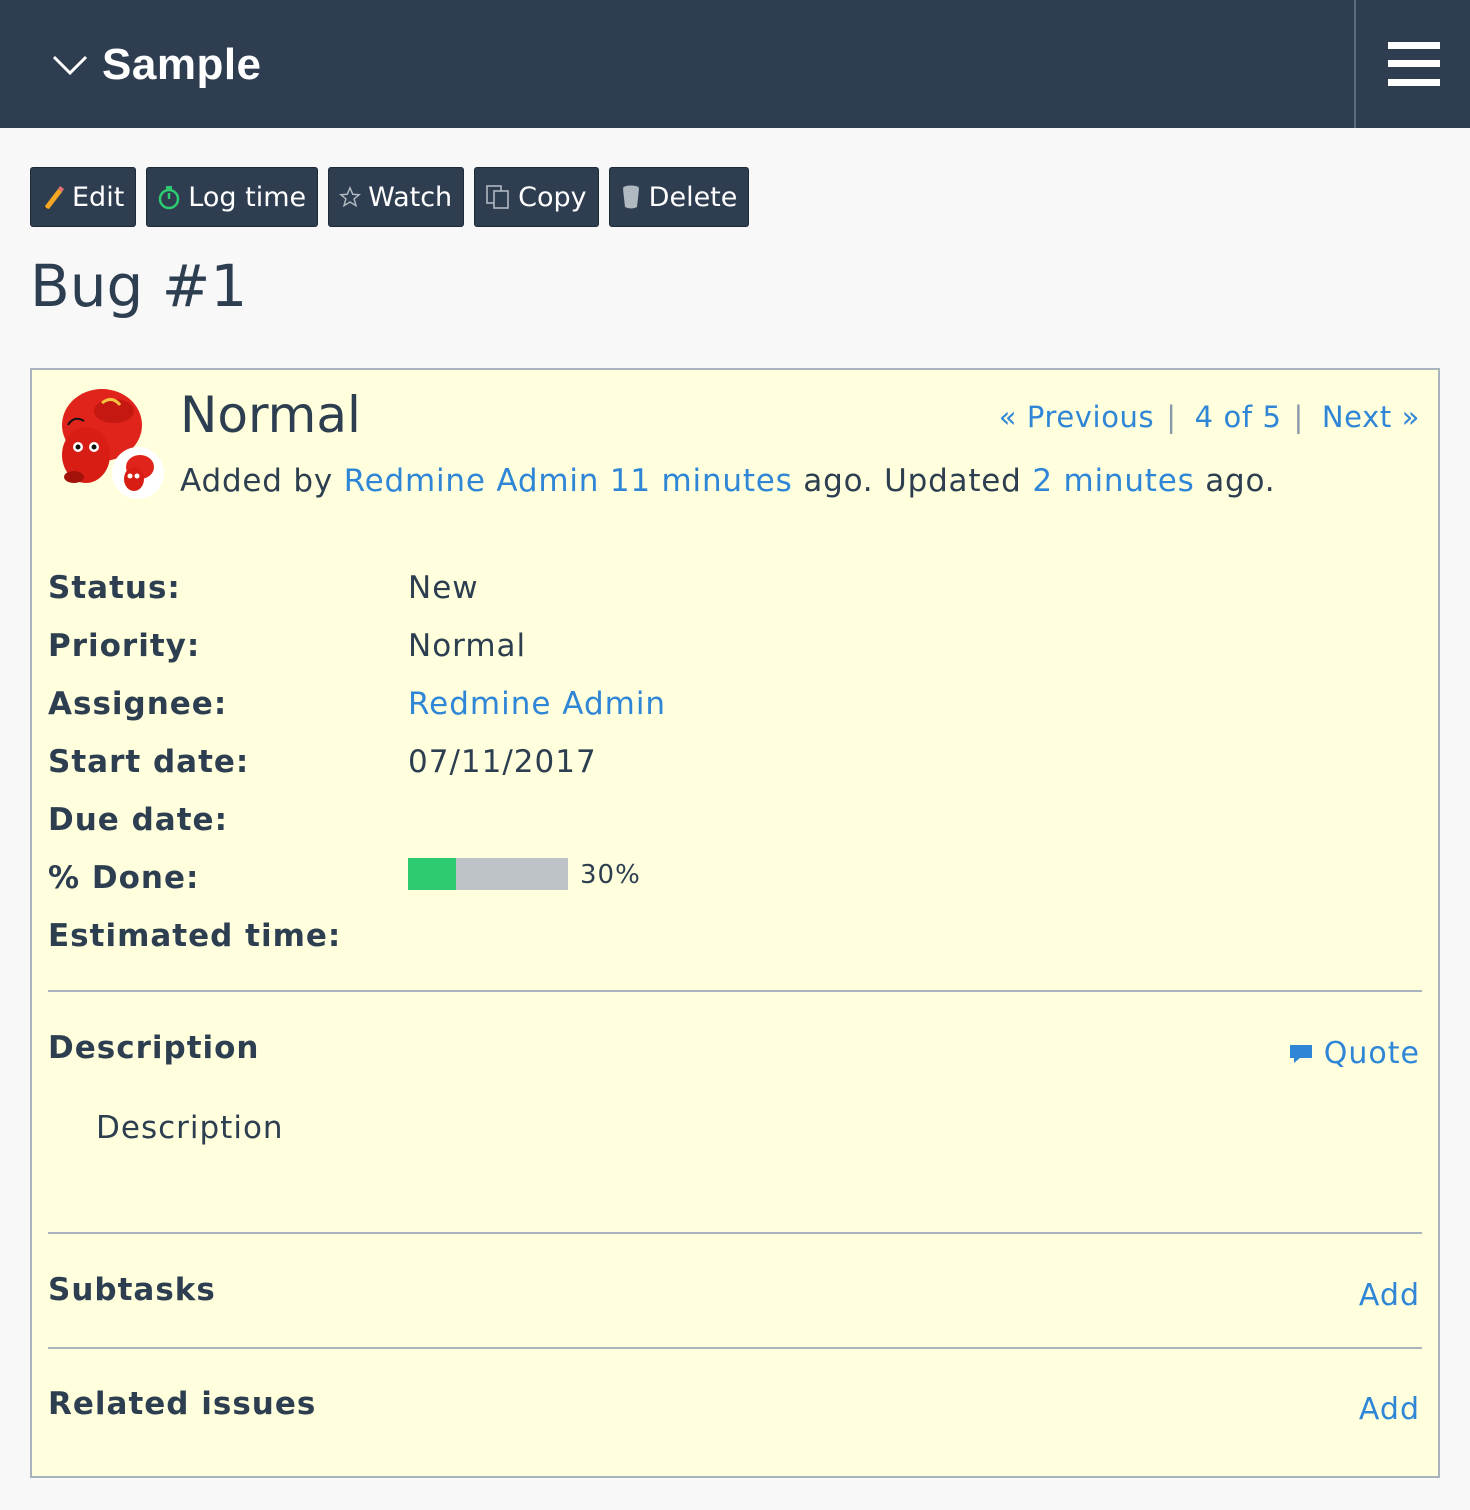 The width and height of the screenshot is (1470, 1510). What do you see at coordinates (502, 762) in the screenshot?
I see `start-date-value: 07/11/2017` at bounding box center [502, 762].